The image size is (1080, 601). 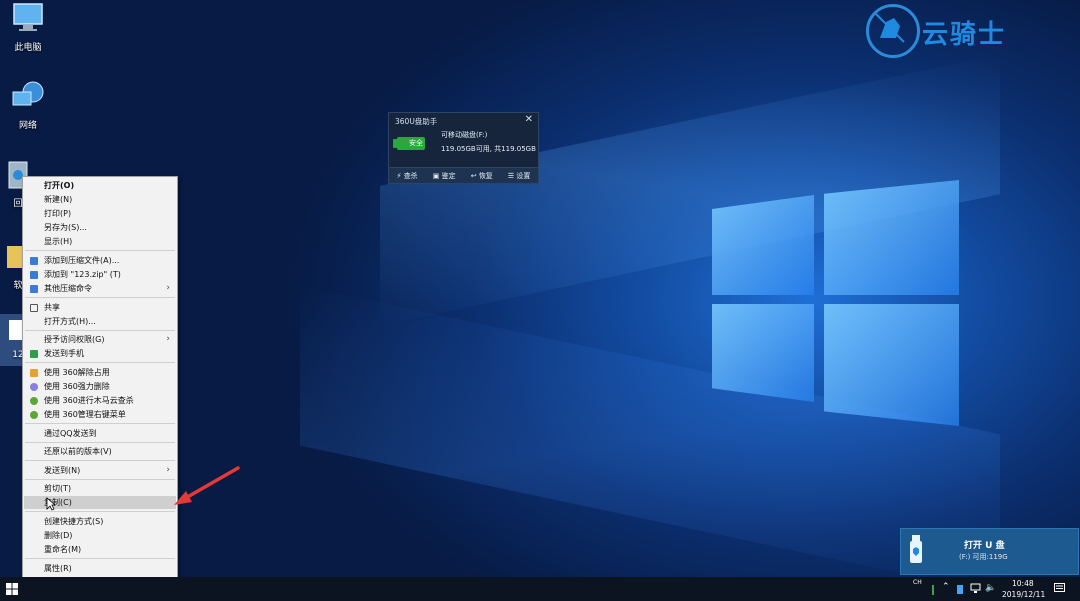 What do you see at coordinates (74, 339) in the screenshot?
I see `menu-item-label: 授予访问权限(G)` at bounding box center [74, 339].